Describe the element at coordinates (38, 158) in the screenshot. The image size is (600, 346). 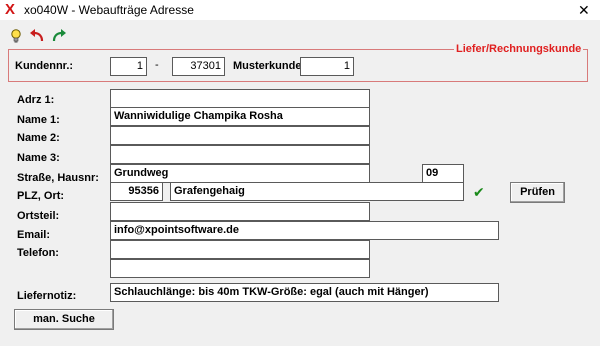
I see `name3-label: Name 3:` at that location.